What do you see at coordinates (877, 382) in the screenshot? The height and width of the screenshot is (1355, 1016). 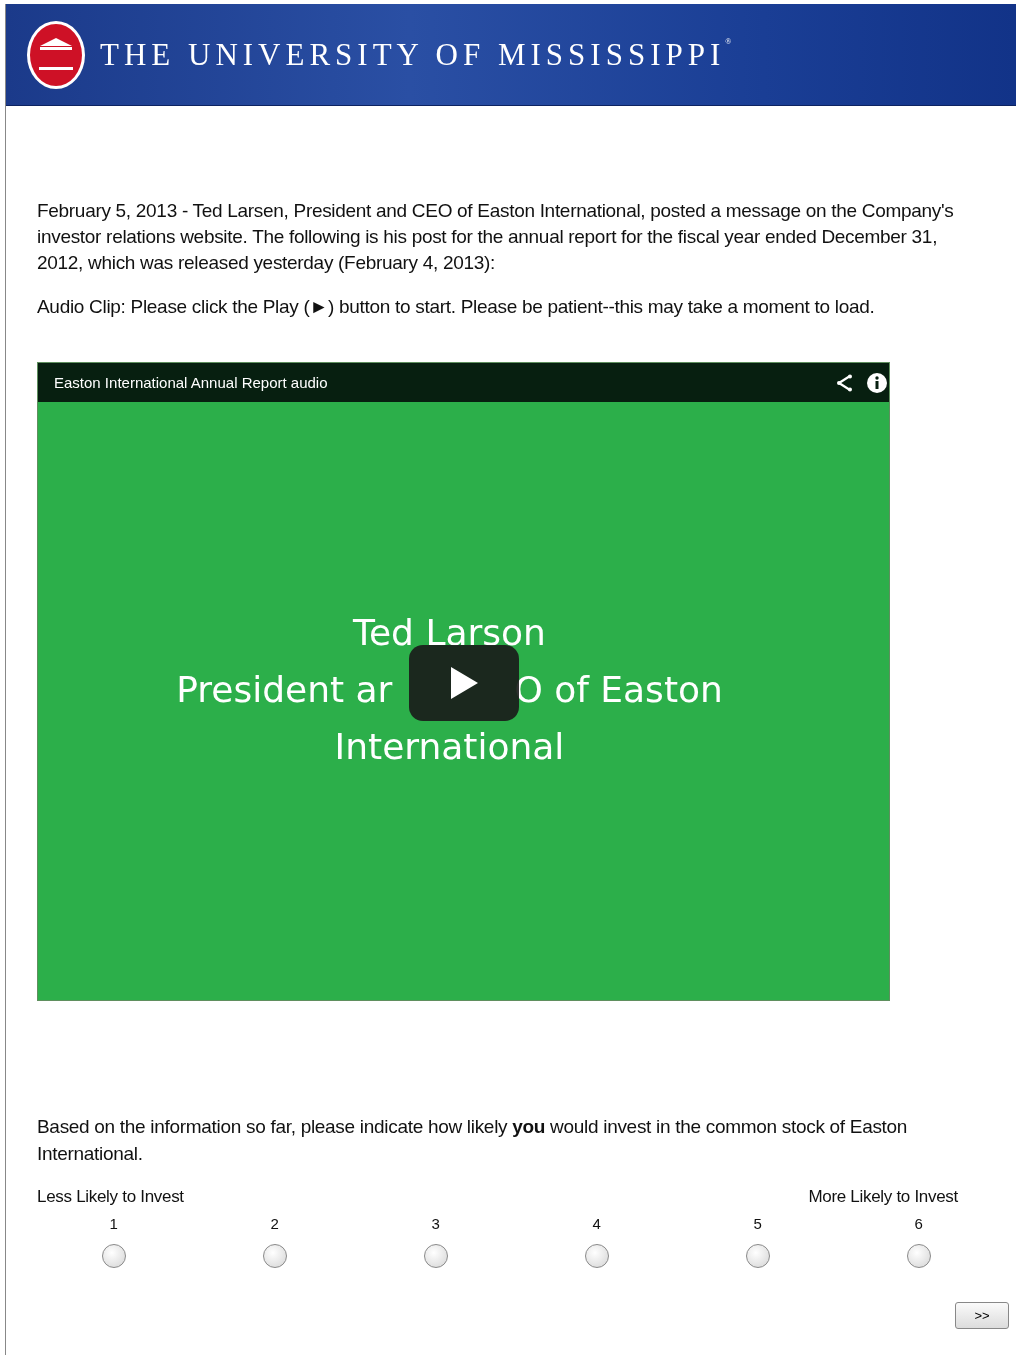 I see `info-icon` at bounding box center [877, 382].